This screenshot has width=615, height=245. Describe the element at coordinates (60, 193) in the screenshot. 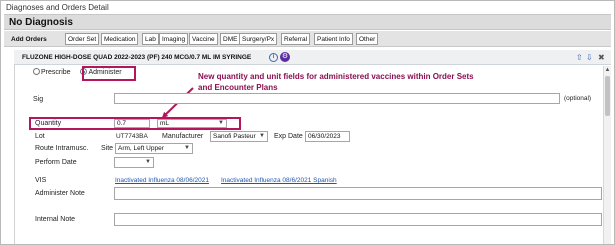

I see `administer-note-label: Administer Note` at that location.